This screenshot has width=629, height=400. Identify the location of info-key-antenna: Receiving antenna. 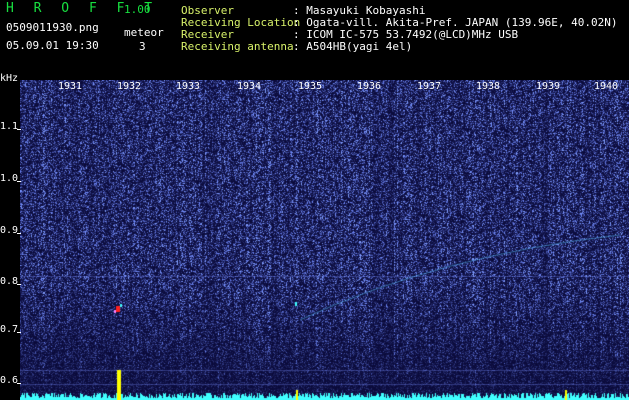
(237, 46).